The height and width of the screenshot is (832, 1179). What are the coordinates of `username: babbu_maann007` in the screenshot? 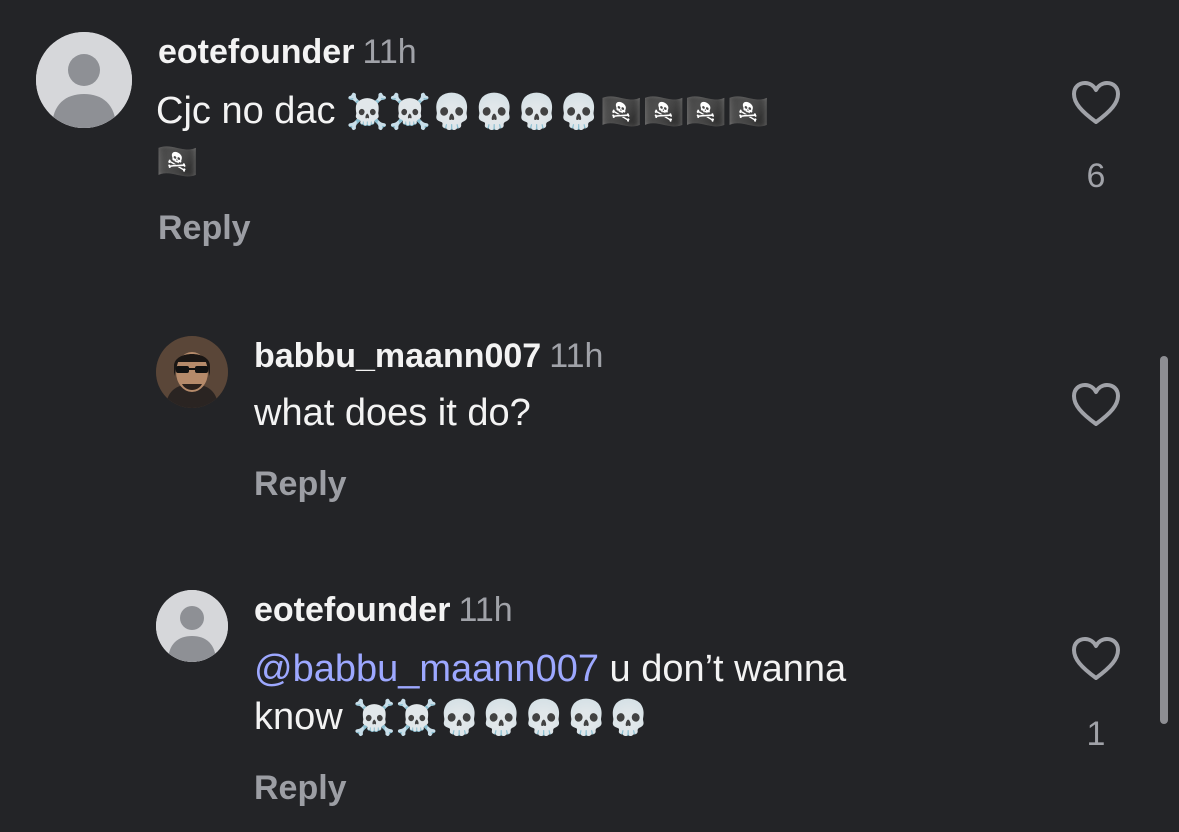 It's located at (397, 356).